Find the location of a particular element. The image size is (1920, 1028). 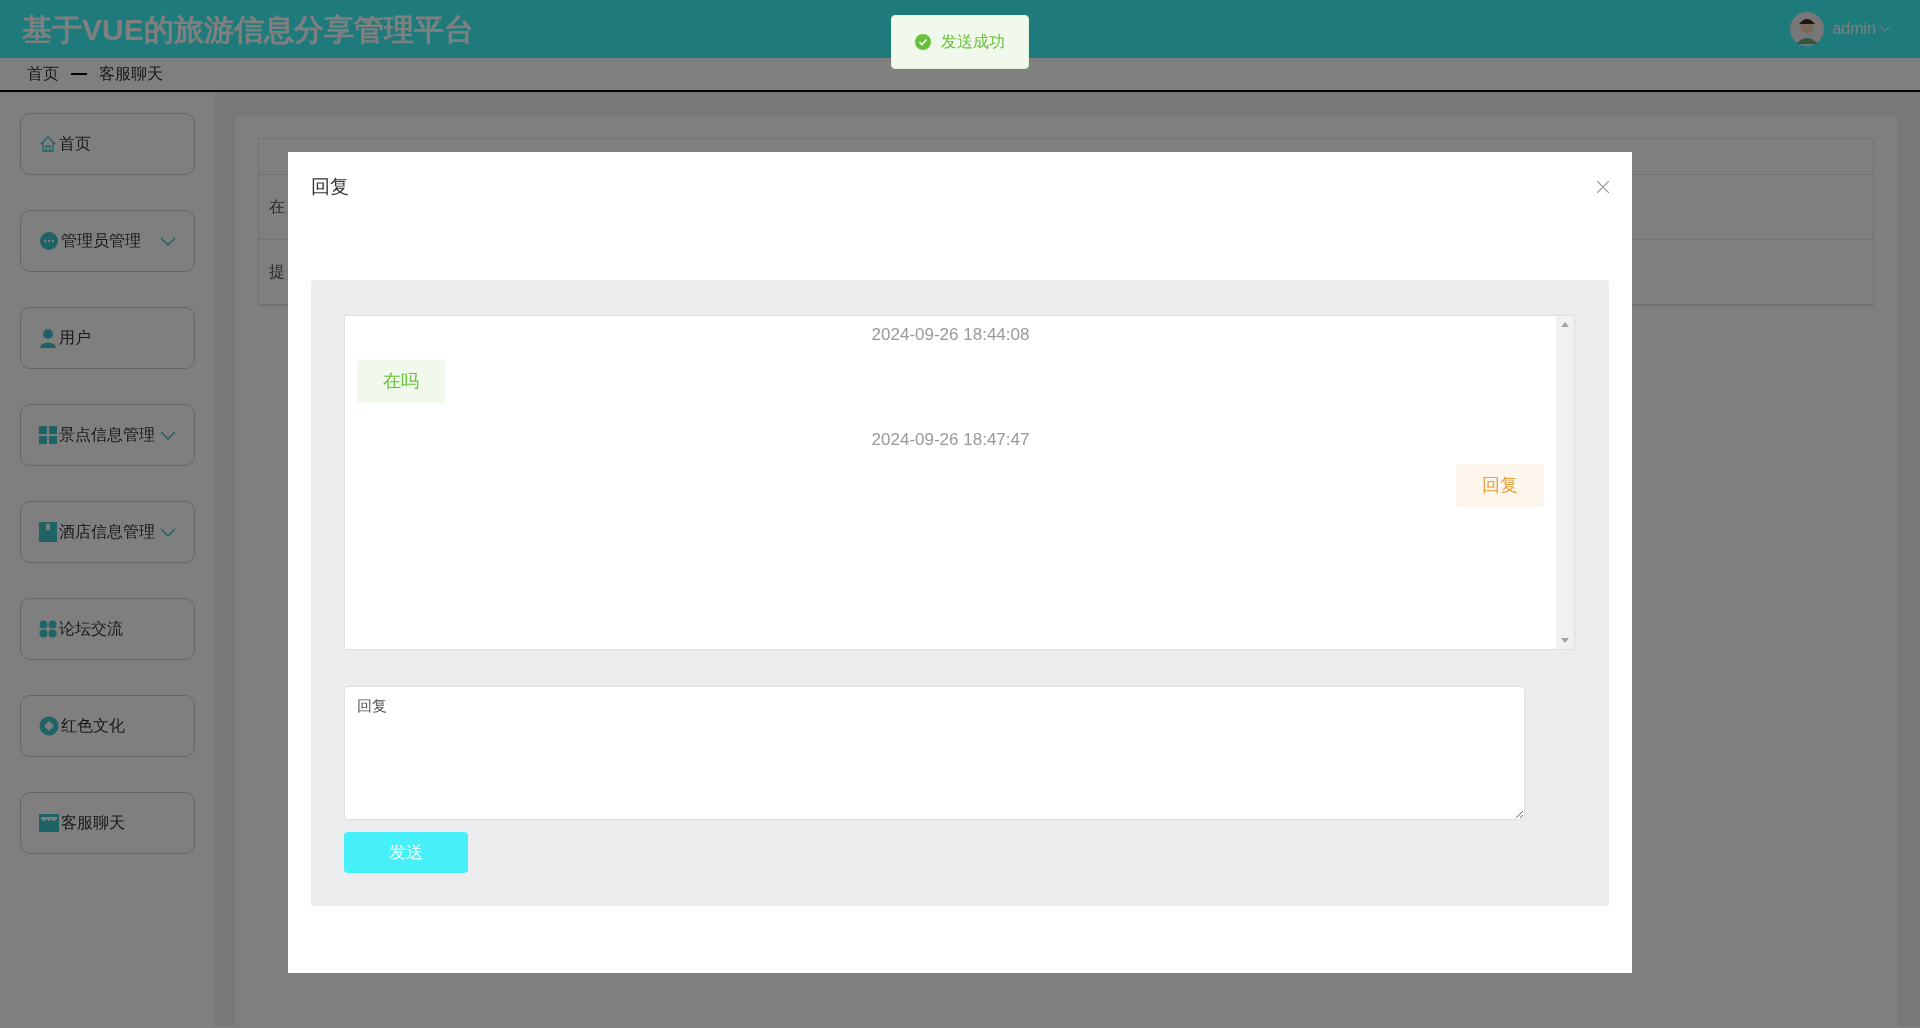

sidebar-label: 酒店信息管理 is located at coordinates (107, 532).